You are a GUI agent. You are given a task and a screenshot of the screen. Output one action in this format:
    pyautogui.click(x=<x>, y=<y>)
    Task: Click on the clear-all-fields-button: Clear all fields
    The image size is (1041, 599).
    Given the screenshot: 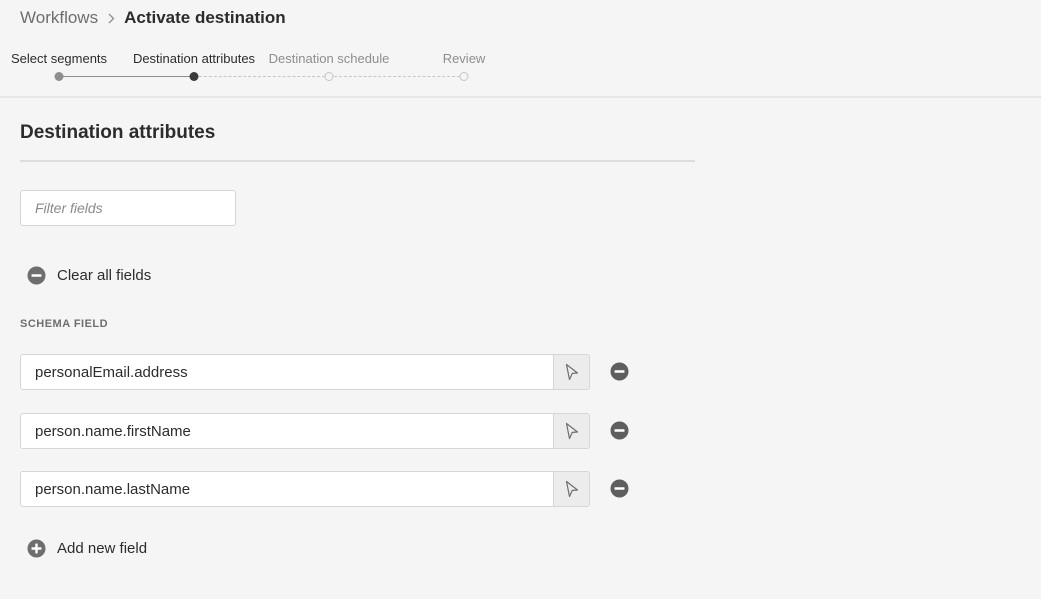 What is the action you would take?
    pyautogui.click(x=89, y=275)
    